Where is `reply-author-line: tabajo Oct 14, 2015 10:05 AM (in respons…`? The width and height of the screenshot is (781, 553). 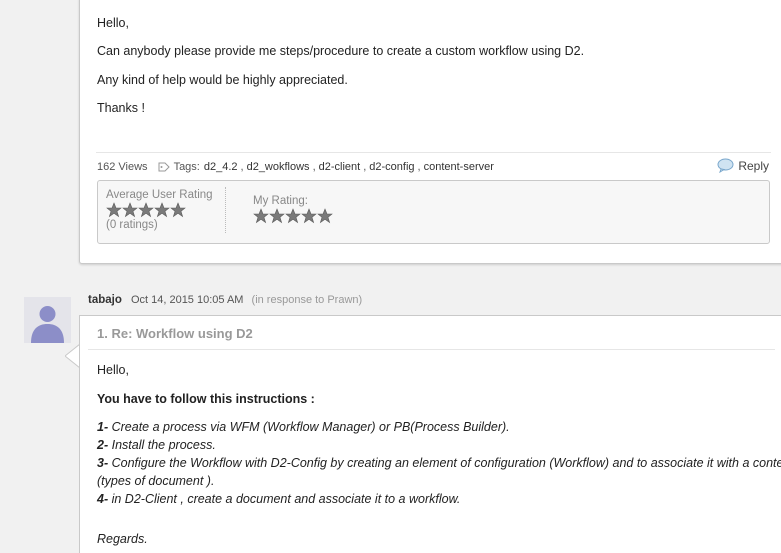 reply-author-line: tabajo Oct 14, 2015 10:05 AM (in respons… is located at coordinates (225, 300).